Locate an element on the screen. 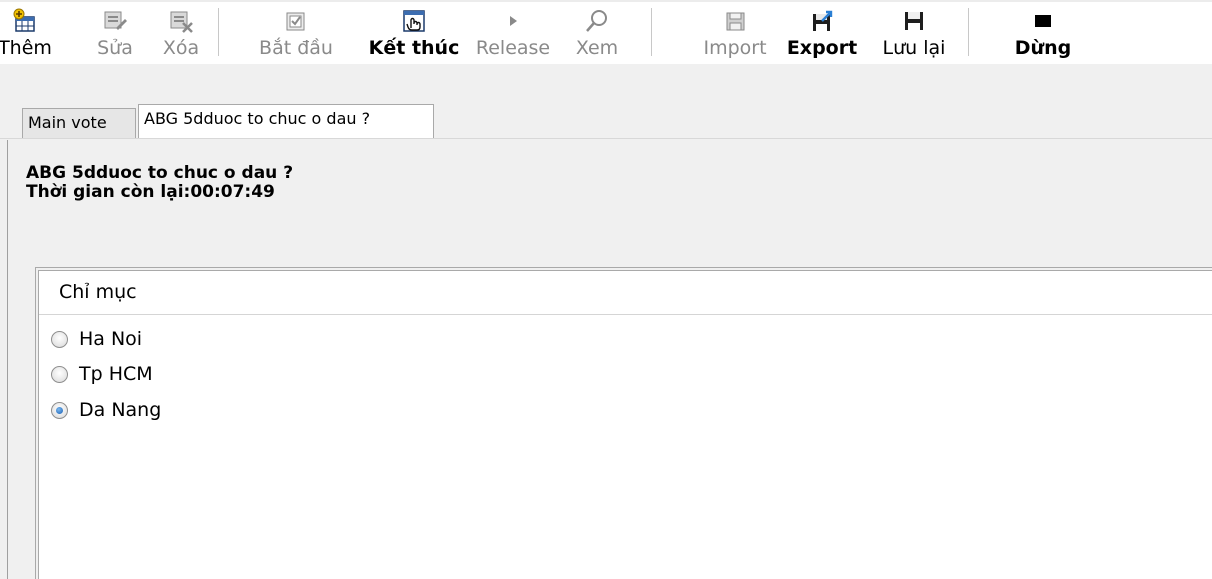  save-button-label: Lưu lại is located at coordinates (914, 48).